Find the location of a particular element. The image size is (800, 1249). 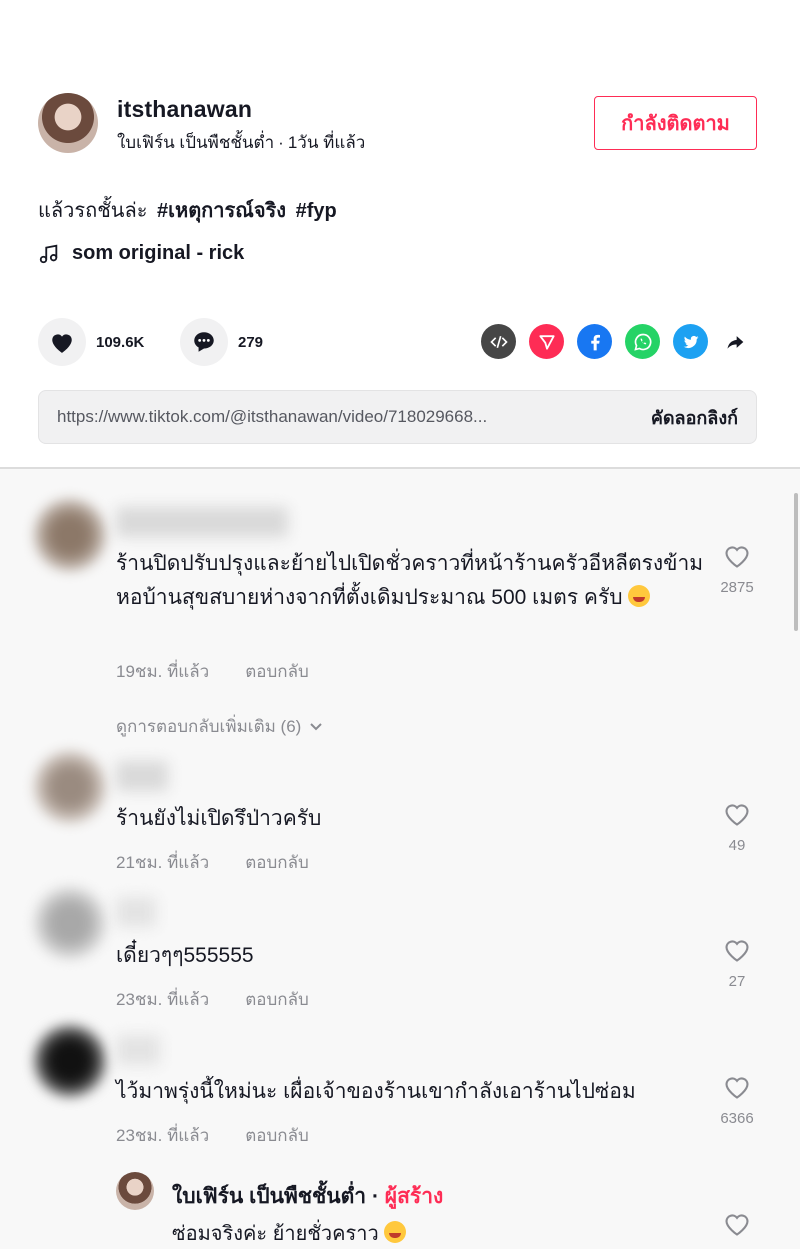

like-action: 109.6K is located at coordinates (91, 342).